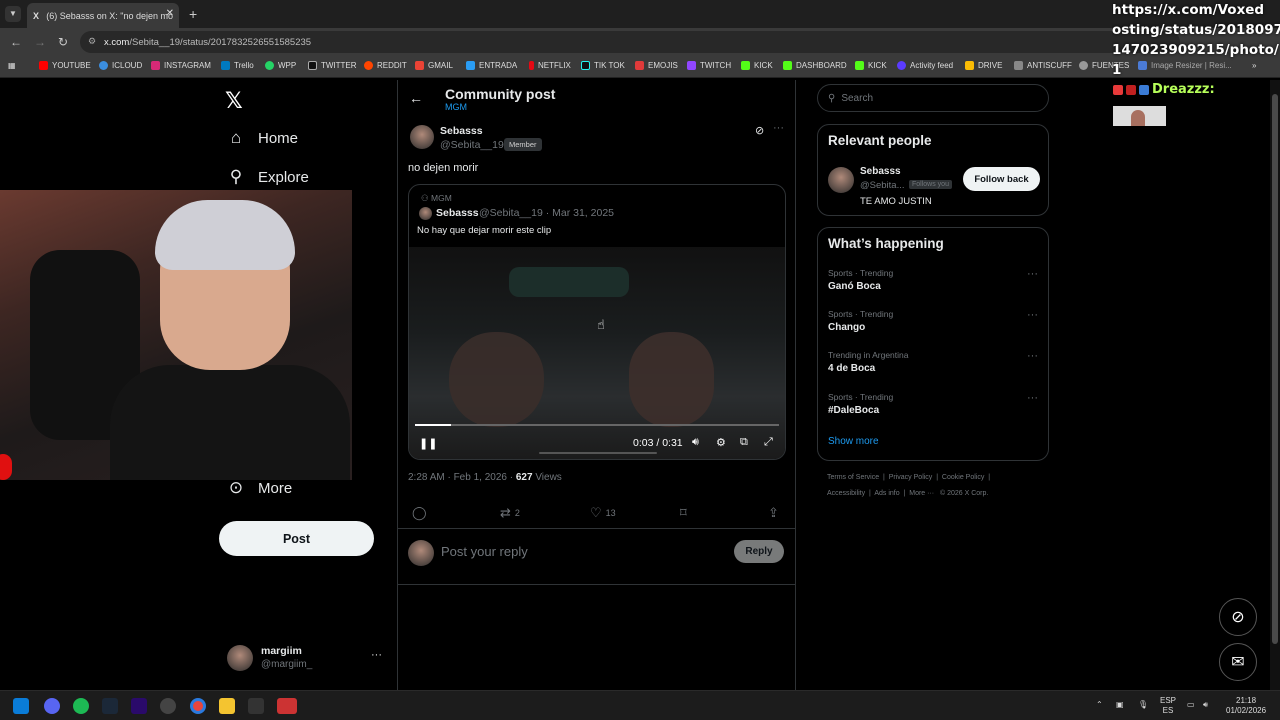  Describe the element at coordinates (92, 41) in the screenshot. I see `site-info-icon: ⚙` at that location.